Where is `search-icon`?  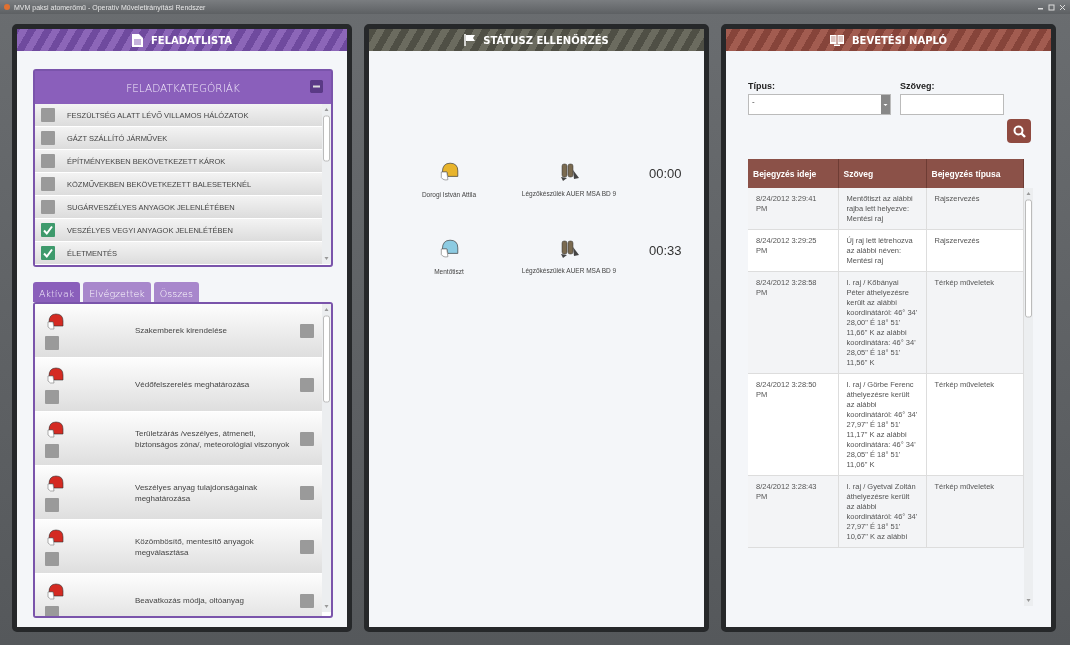
search-icon is located at coordinates (1019, 131).